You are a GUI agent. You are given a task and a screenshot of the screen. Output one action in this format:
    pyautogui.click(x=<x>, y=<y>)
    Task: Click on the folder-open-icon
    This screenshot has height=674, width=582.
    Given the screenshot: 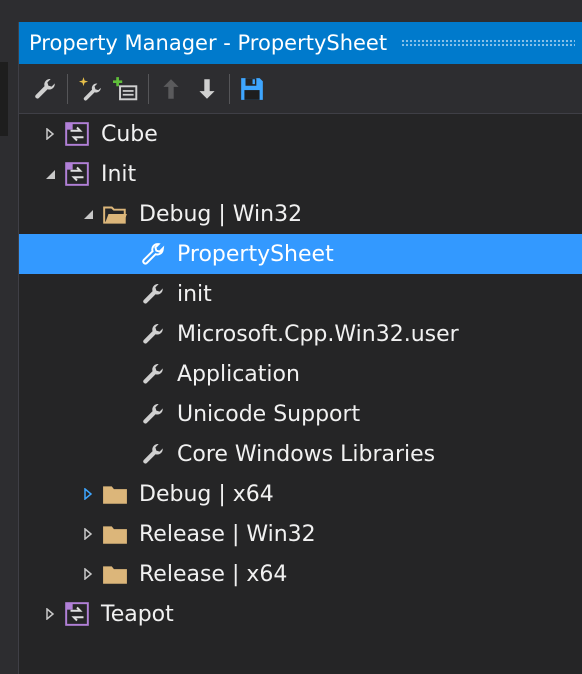 What is the action you would take?
    pyautogui.click(x=115, y=214)
    